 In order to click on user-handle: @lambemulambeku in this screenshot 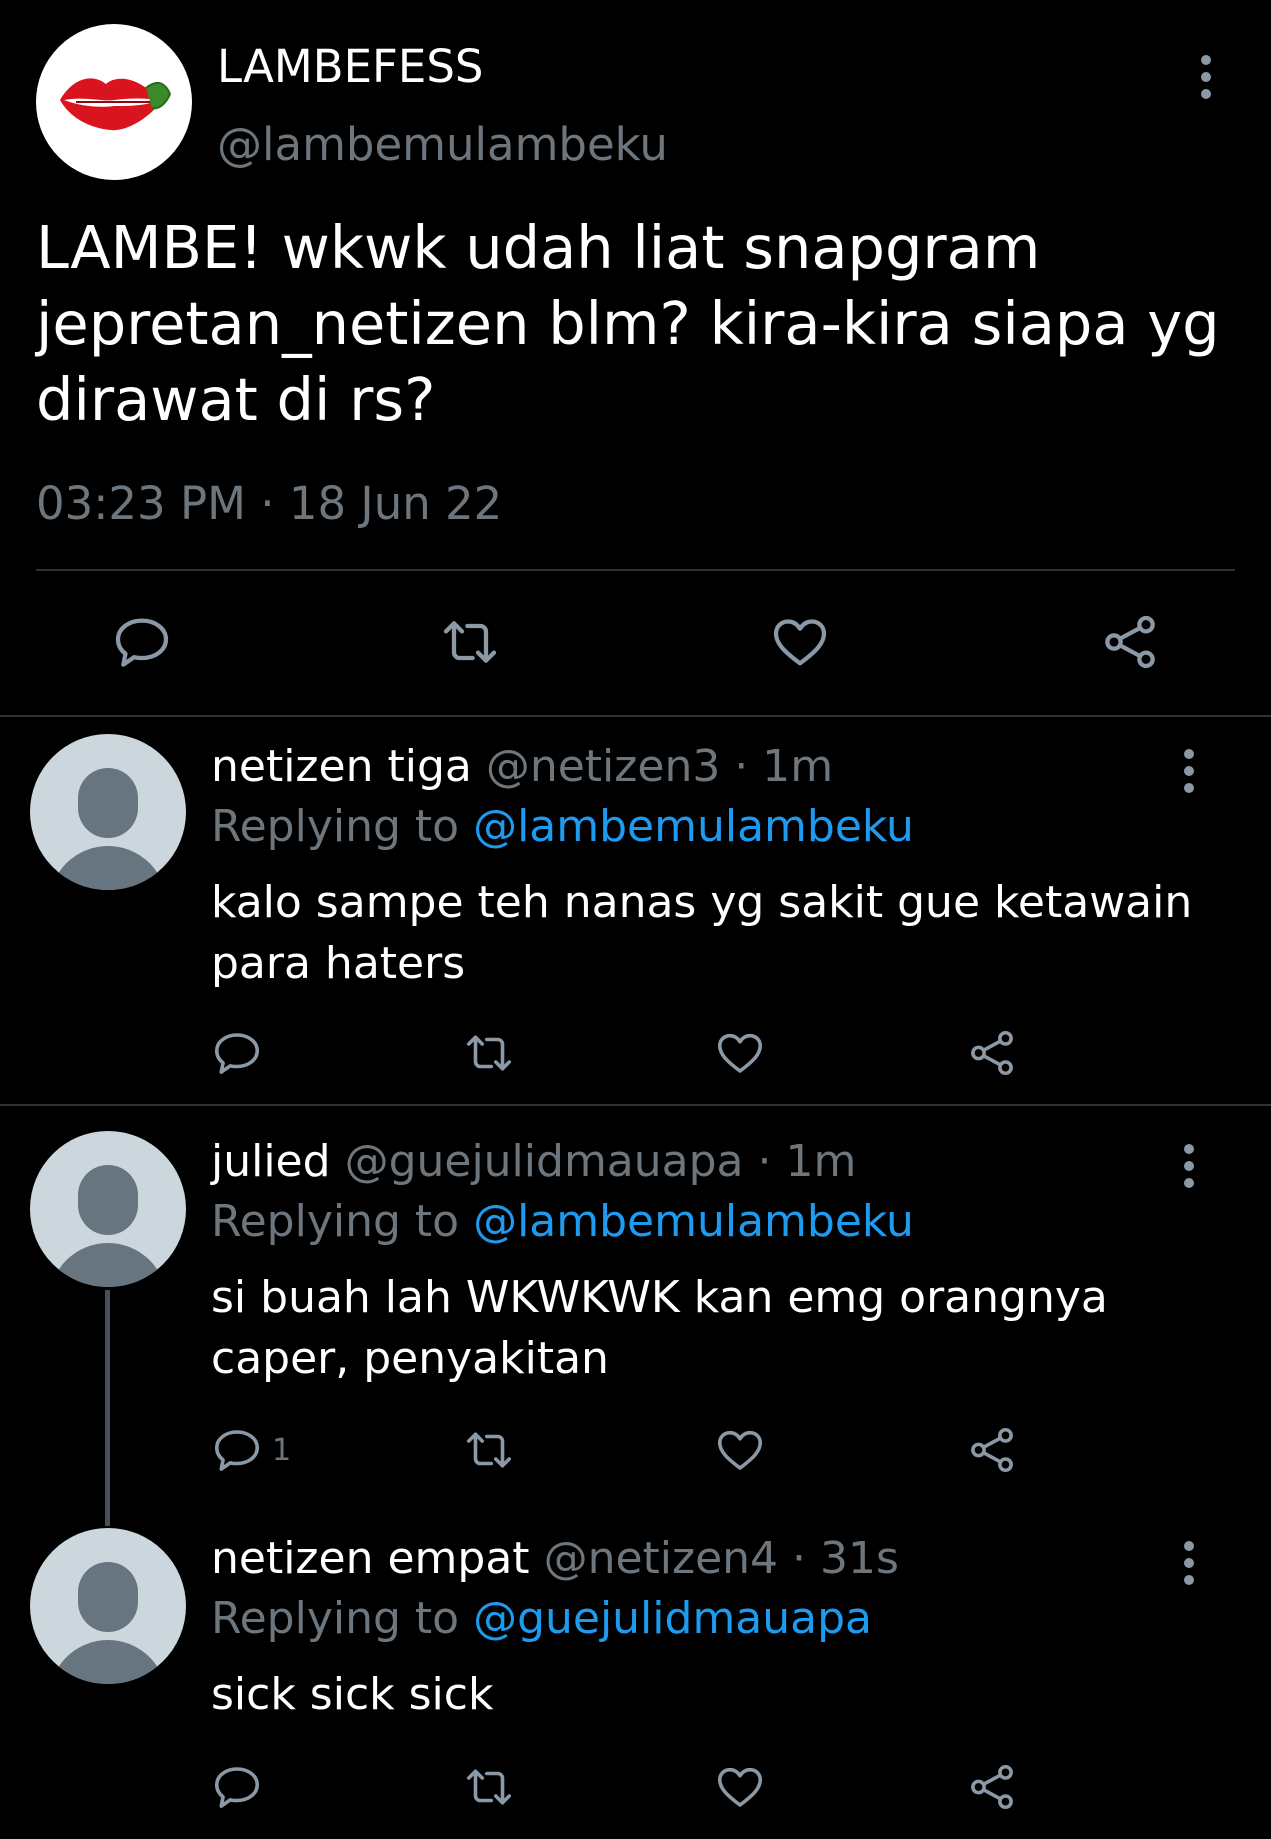, I will do `click(442, 144)`.